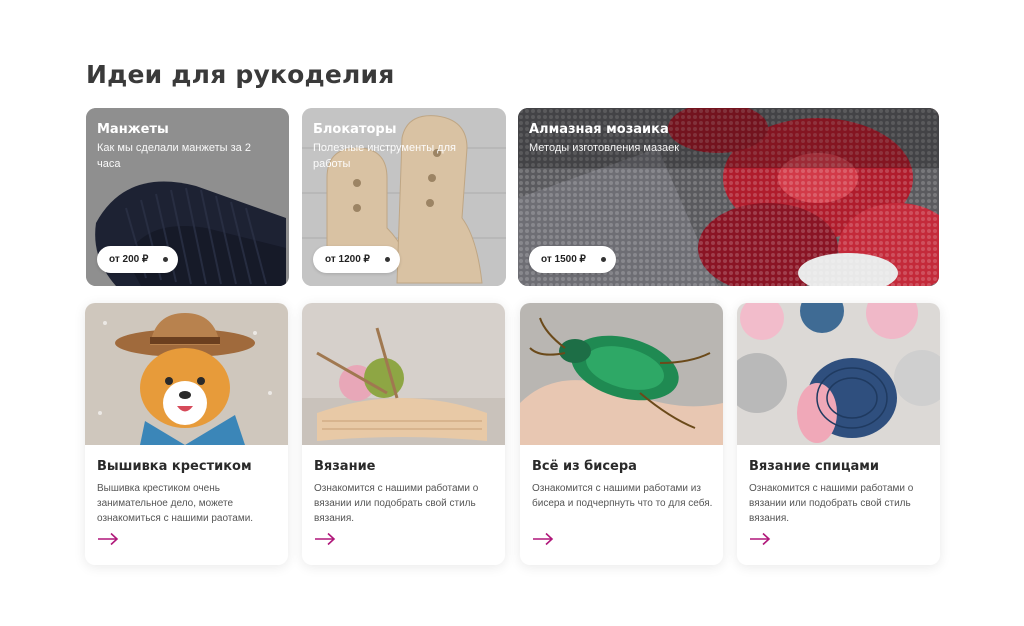 The image size is (1024, 626). Describe the element at coordinates (599, 129) in the screenshot. I see `hero-title: Алмазная мозаика` at that location.